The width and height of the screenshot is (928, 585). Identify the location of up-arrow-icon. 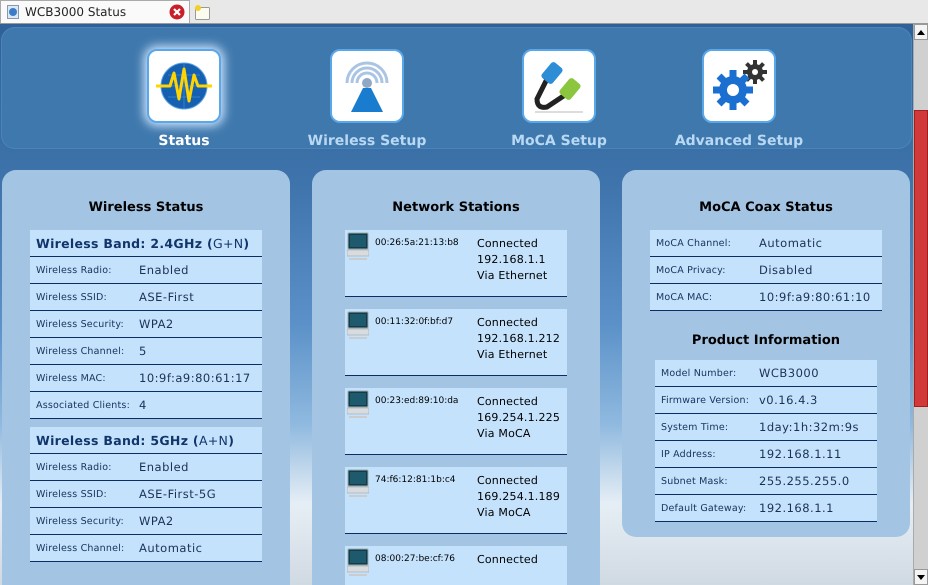
(921, 32).